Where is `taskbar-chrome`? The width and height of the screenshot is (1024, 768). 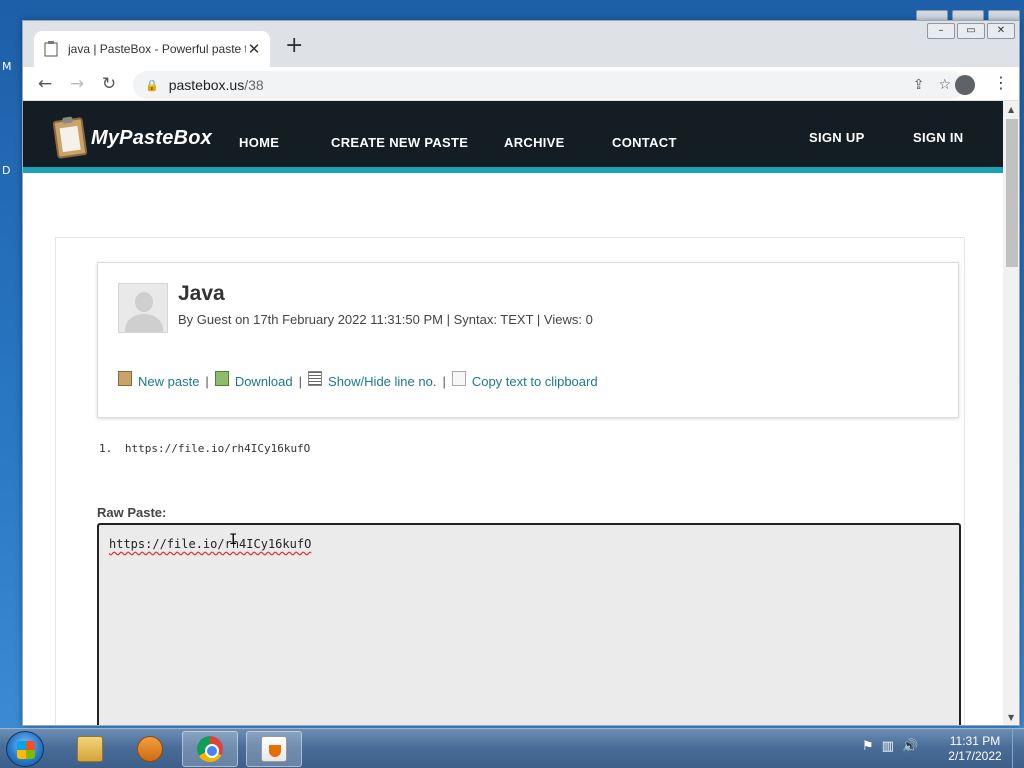 taskbar-chrome is located at coordinates (210, 749).